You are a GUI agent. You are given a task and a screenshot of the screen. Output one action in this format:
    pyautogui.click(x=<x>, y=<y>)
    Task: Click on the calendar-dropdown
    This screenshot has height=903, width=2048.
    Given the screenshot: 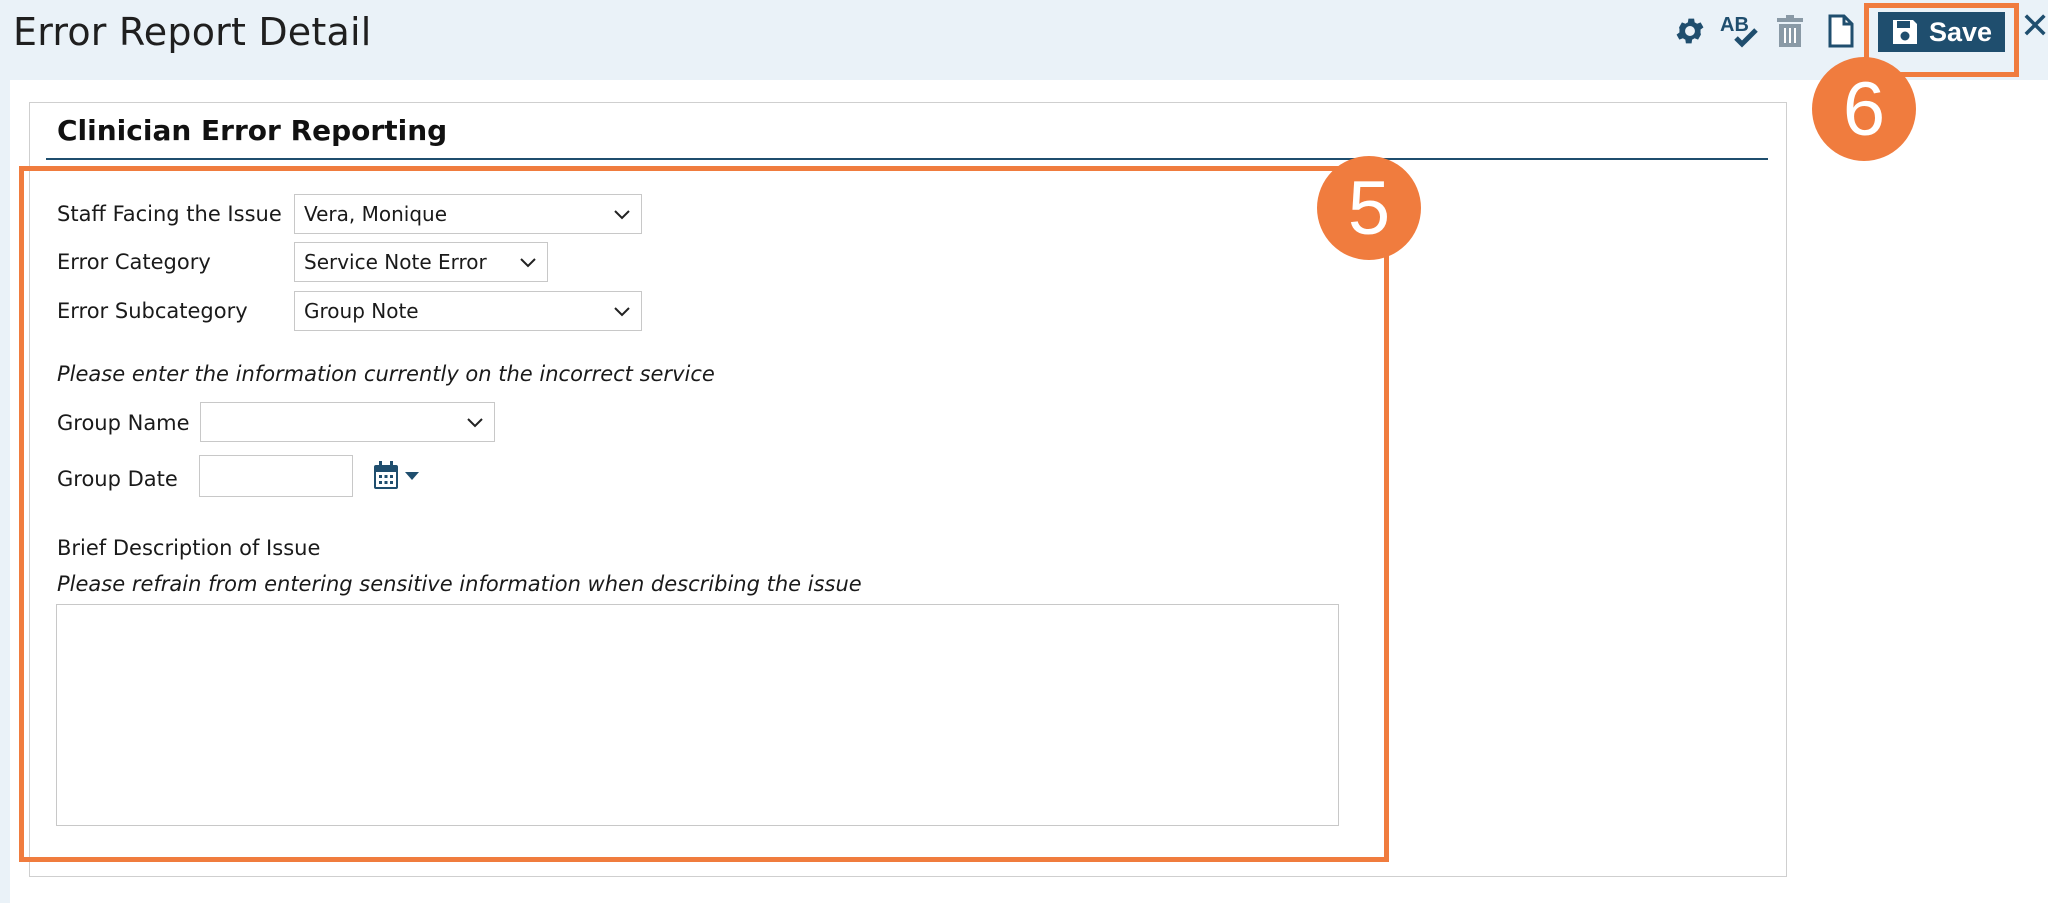 What is the action you would take?
    pyautogui.click(x=398, y=477)
    